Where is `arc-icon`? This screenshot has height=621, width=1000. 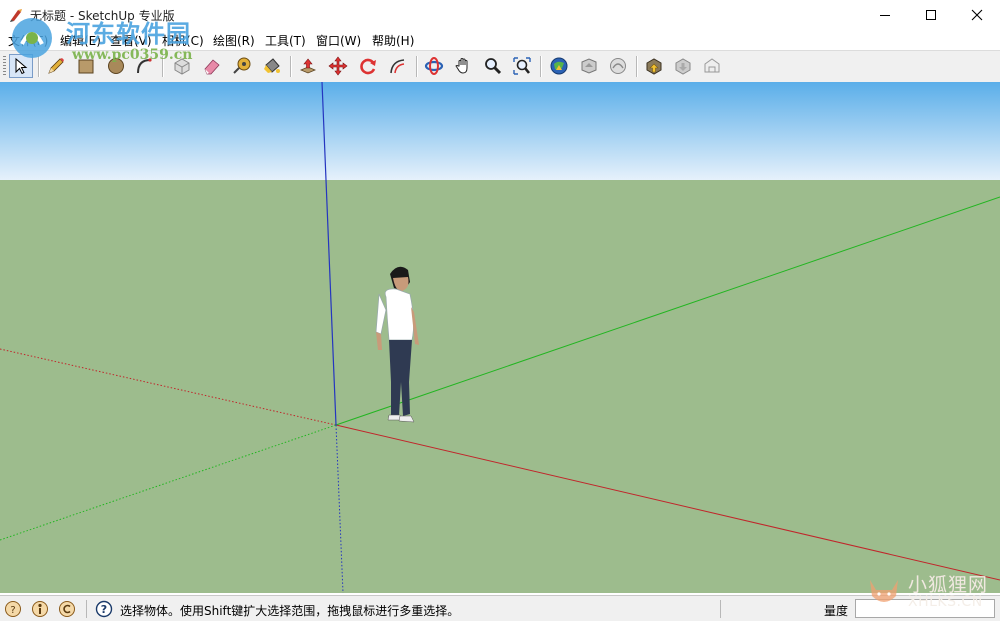 arc-icon is located at coordinates (144, 66).